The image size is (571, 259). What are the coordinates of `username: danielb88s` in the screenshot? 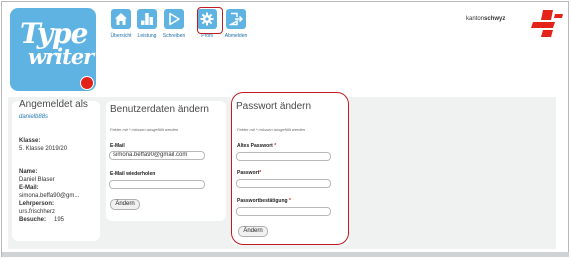 It's located at (34, 117).